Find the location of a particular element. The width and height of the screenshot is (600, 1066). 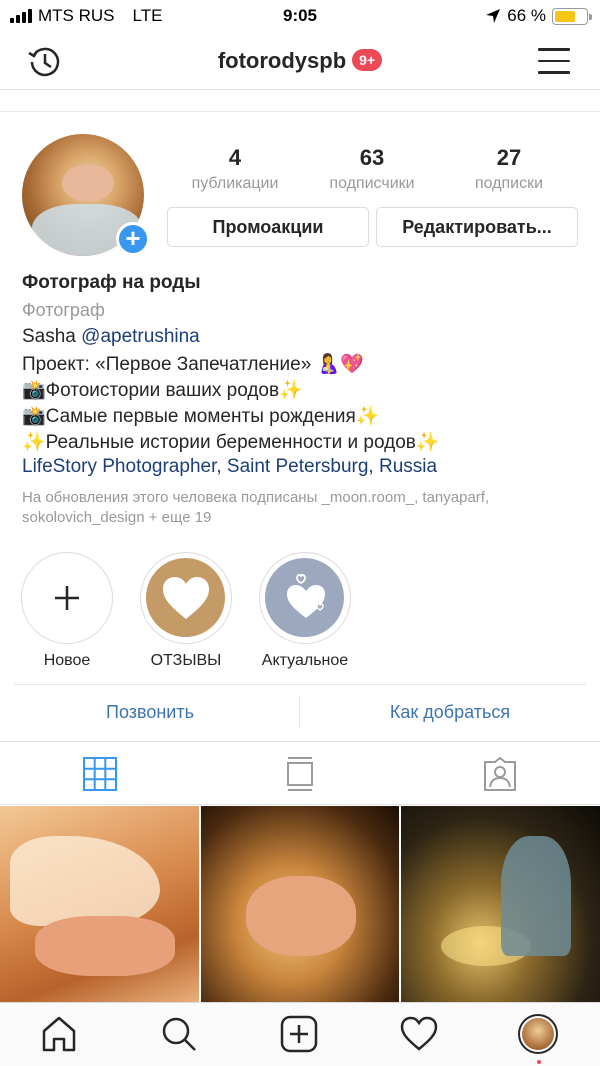

profile-tabs is located at coordinates (300, 773).